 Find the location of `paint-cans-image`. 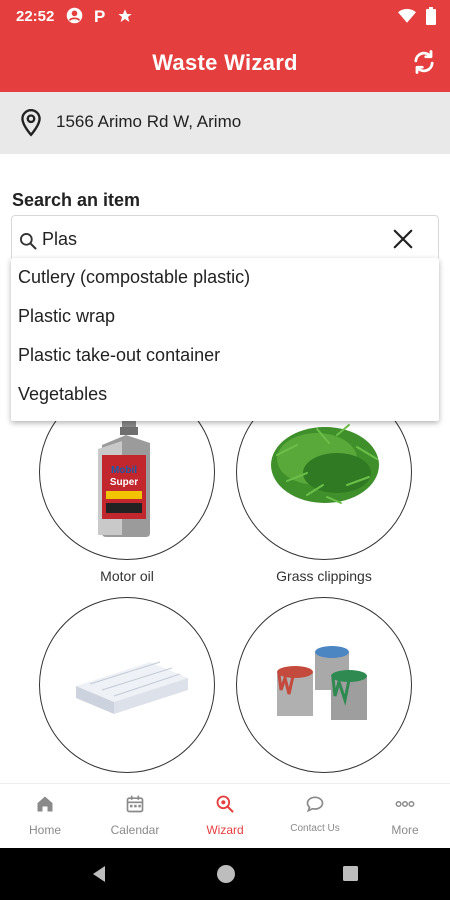

paint-cans-image is located at coordinates (322, 683).